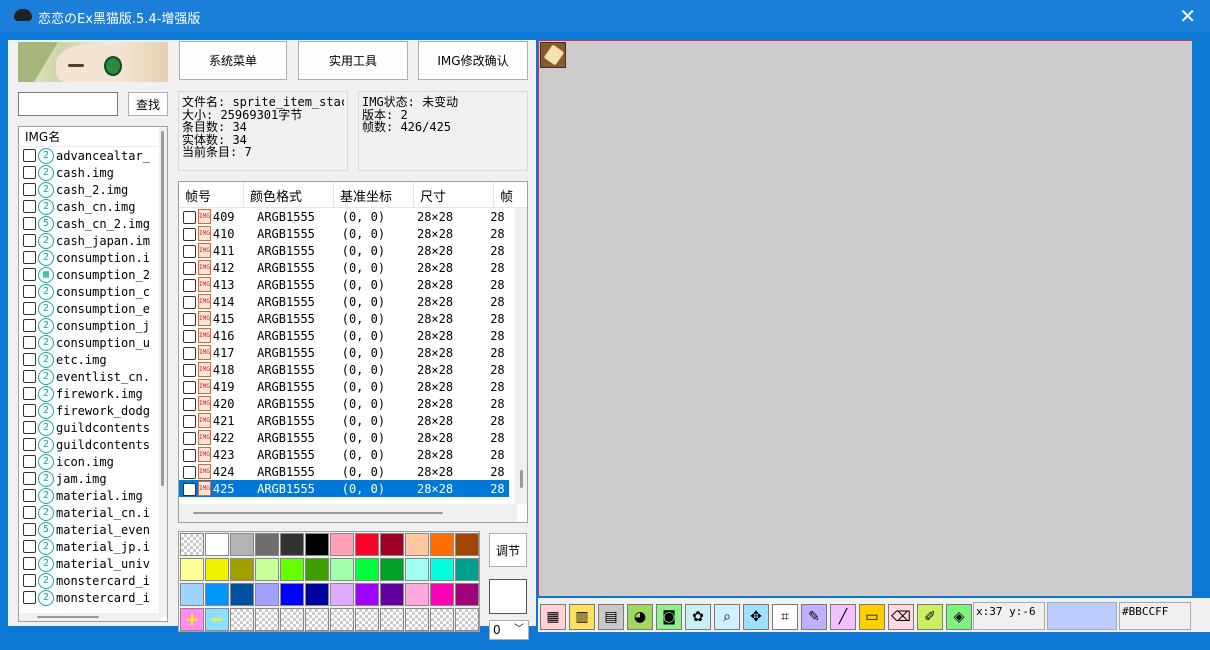 Image resolution: width=1210 pixels, height=650 pixels. What do you see at coordinates (872, 617) in the screenshot?
I see `rect-tool-icon: ▭` at bounding box center [872, 617].